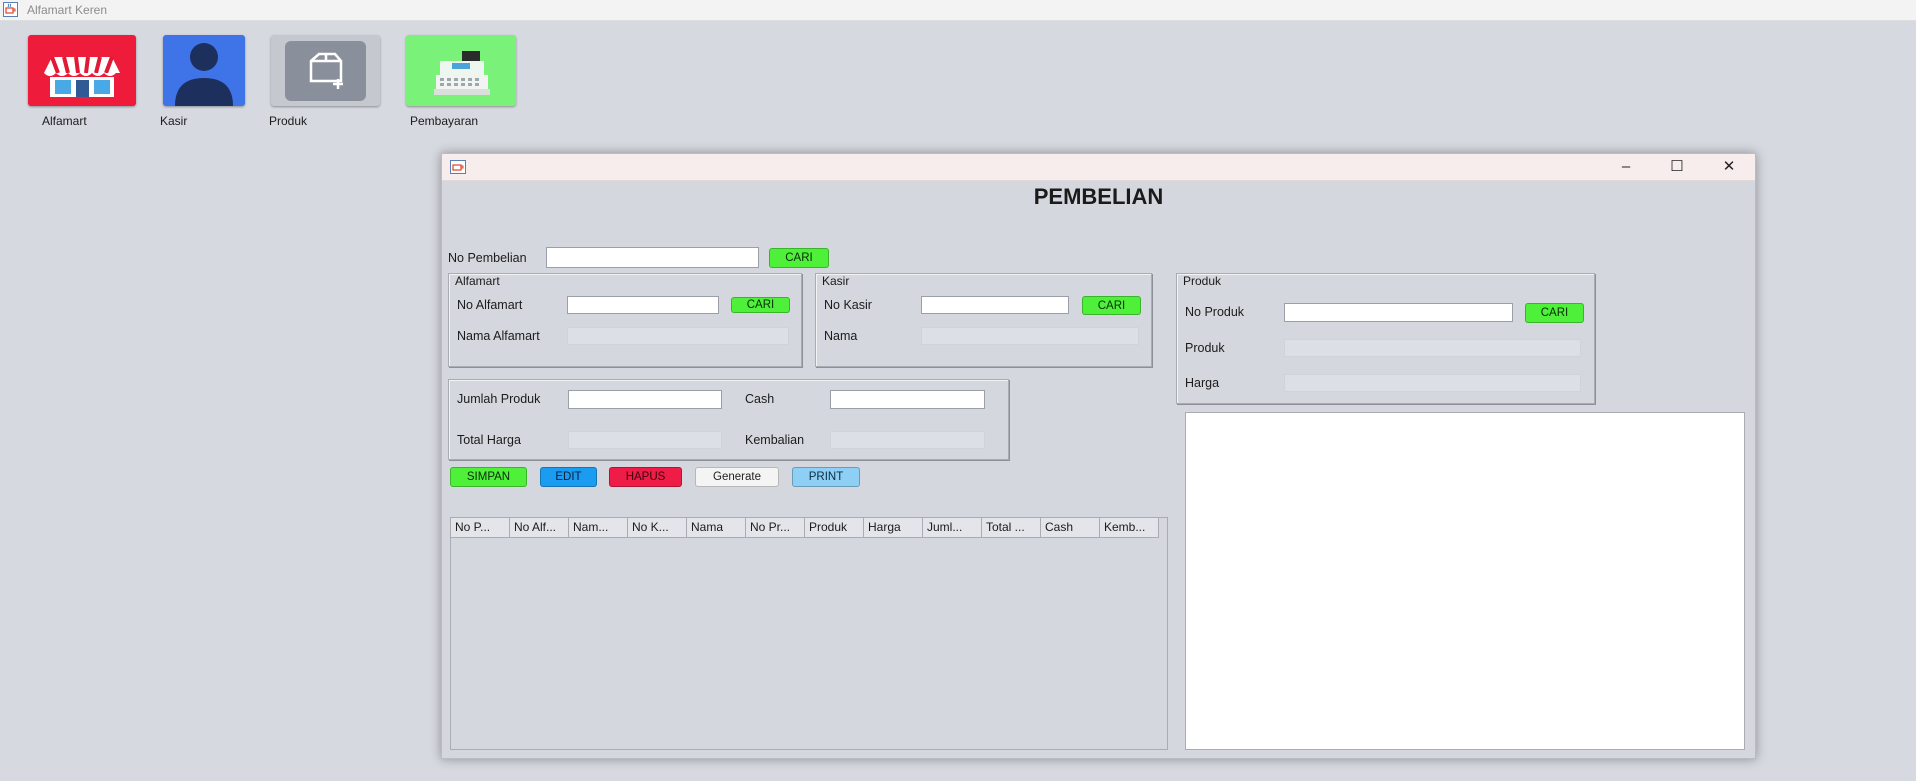 The height and width of the screenshot is (781, 1916). I want to click on app-title: Alfamart Keren, so click(67, 10).